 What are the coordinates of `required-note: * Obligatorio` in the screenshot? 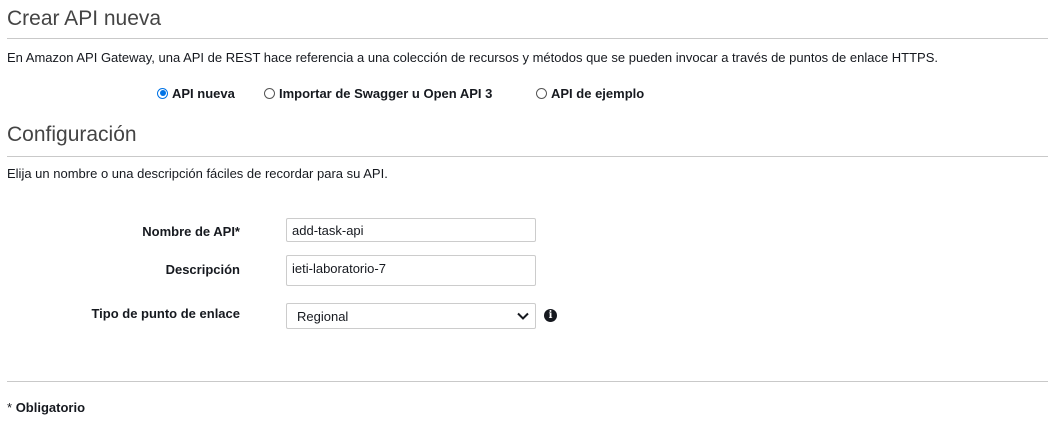 It's located at (46, 408).